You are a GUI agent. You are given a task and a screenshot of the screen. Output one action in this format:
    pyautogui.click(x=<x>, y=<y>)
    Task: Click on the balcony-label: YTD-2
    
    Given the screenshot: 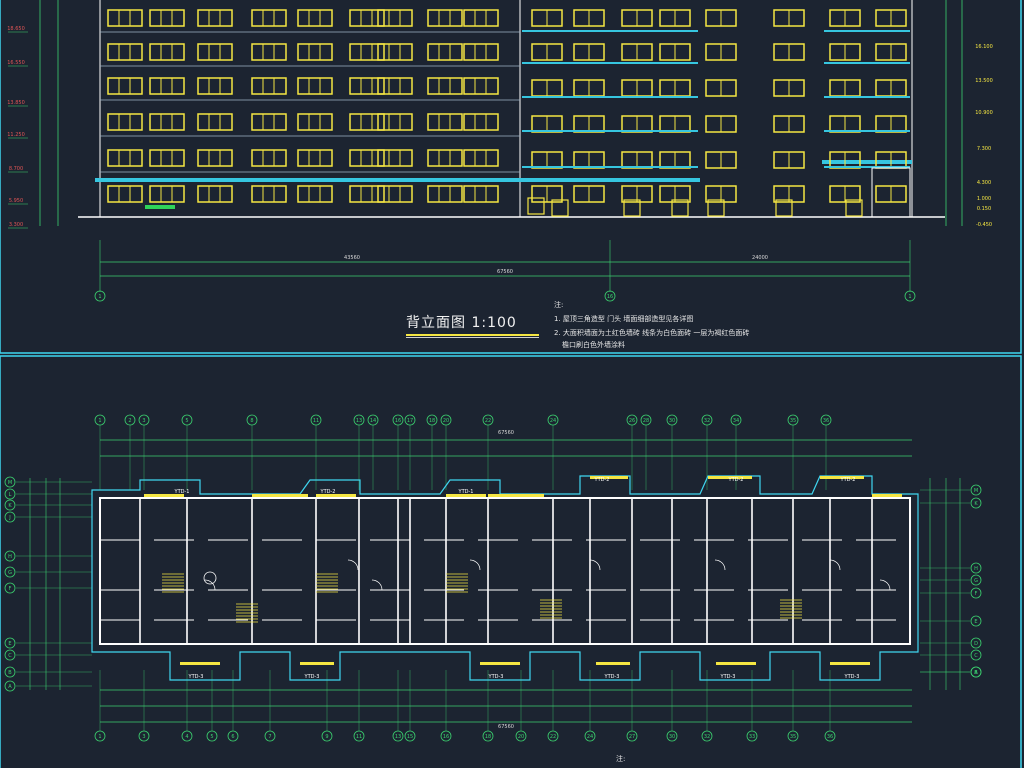 What is the action you would take?
    pyautogui.click(x=736, y=480)
    